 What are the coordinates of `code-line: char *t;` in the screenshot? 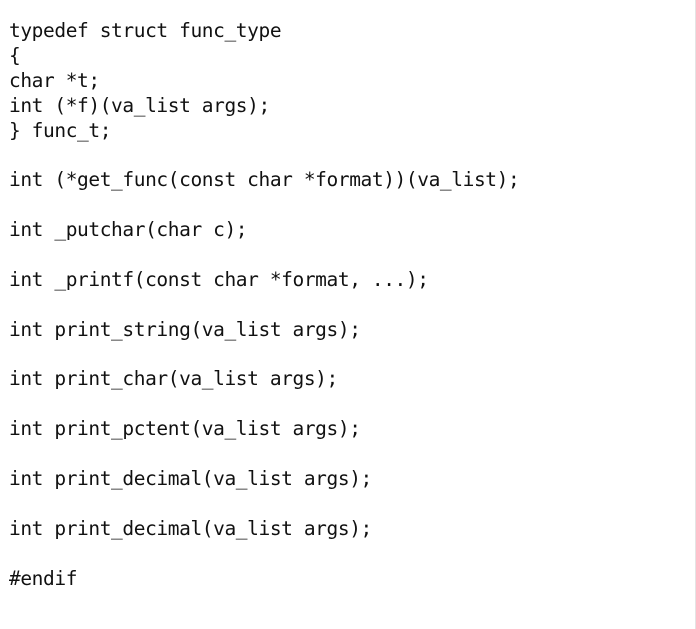 It's located at (54, 80).